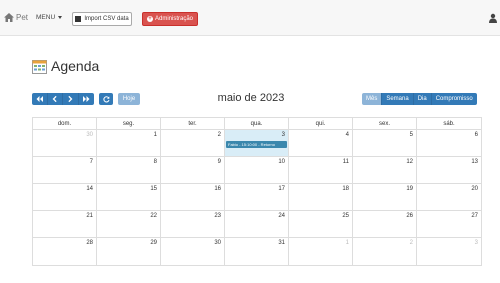  I want to click on day-cell: 15, so click(129, 197).